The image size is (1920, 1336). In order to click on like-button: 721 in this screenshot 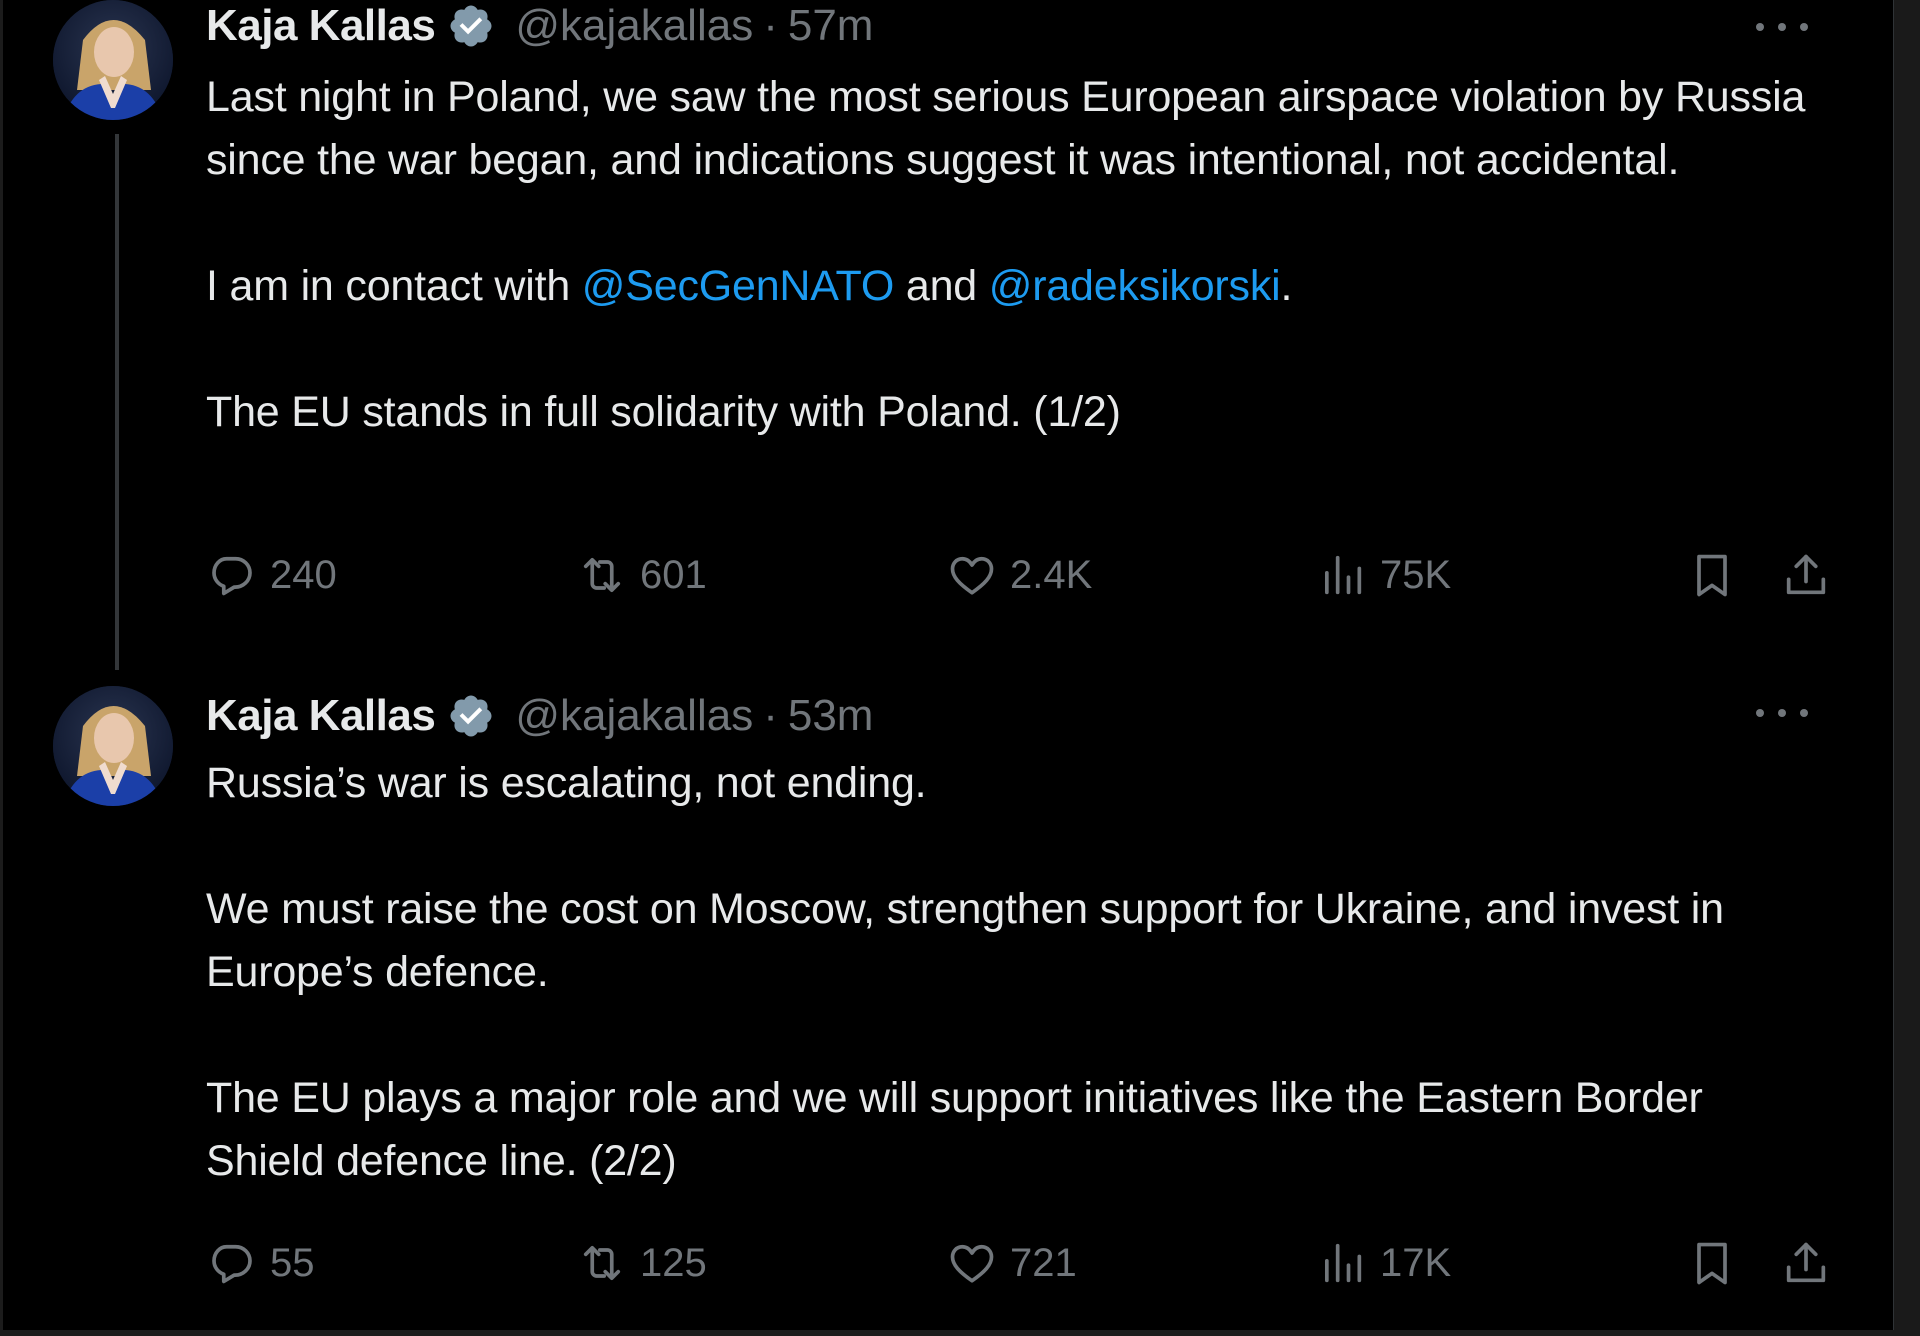, I will do `click(1011, 1263)`.